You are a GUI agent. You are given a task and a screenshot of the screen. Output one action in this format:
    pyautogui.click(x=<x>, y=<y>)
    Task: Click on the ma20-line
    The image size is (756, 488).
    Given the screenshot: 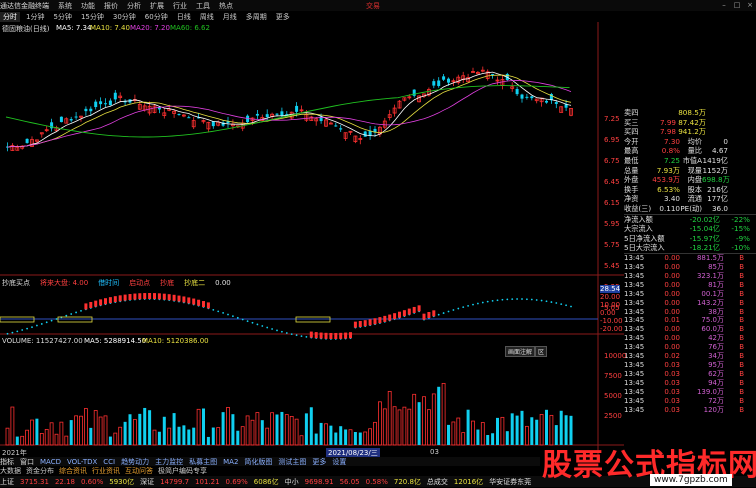 What is the action you would take?
    pyautogui.click(x=289, y=114)
    